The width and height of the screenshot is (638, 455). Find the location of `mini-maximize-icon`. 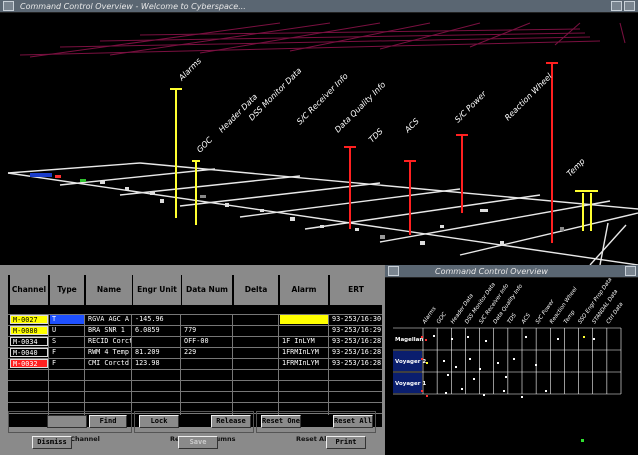

mini-maximize-icon is located at coordinates (630, 271).